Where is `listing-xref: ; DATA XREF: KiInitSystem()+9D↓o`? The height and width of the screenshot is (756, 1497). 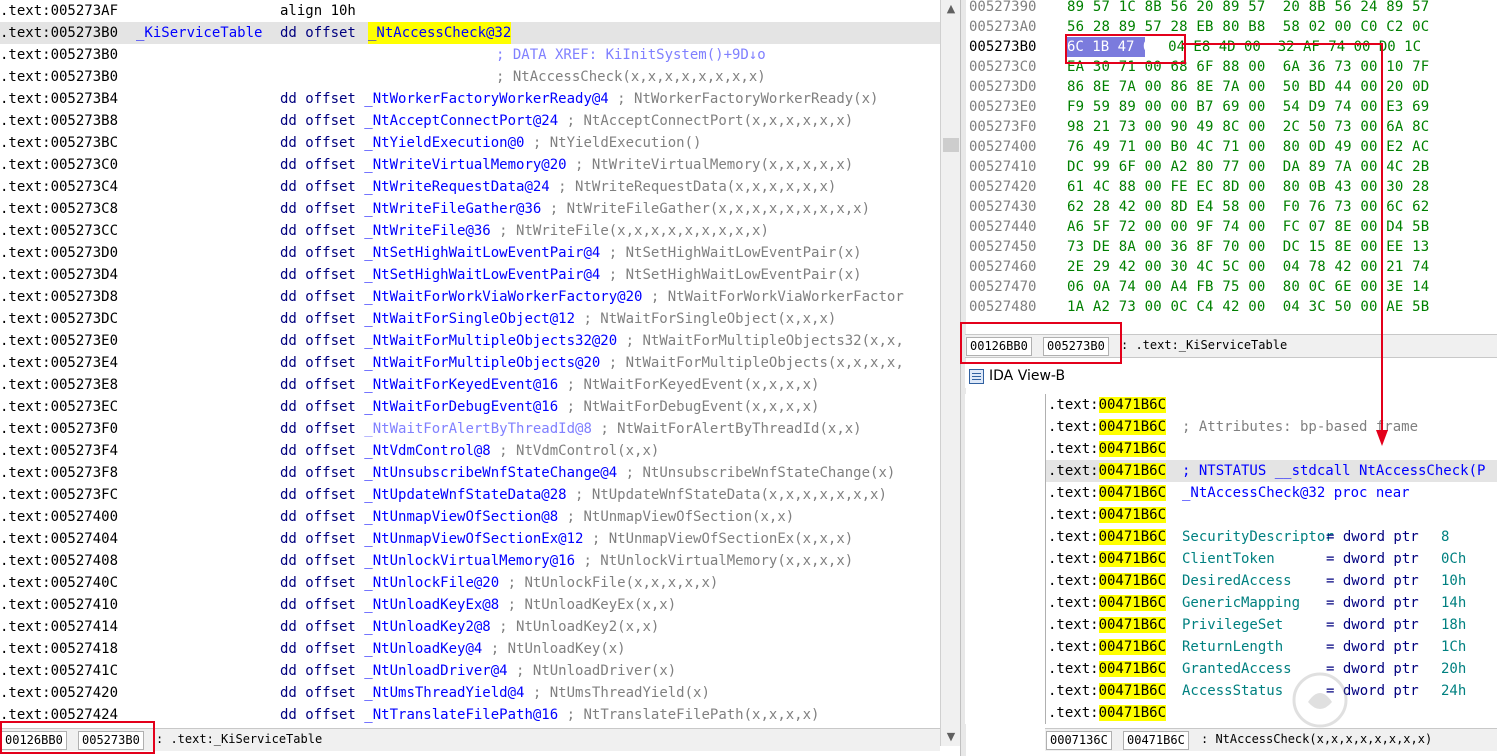
listing-xref: ; DATA XREF: KiInitSystem()+9D↓o is located at coordinates (631, 55).